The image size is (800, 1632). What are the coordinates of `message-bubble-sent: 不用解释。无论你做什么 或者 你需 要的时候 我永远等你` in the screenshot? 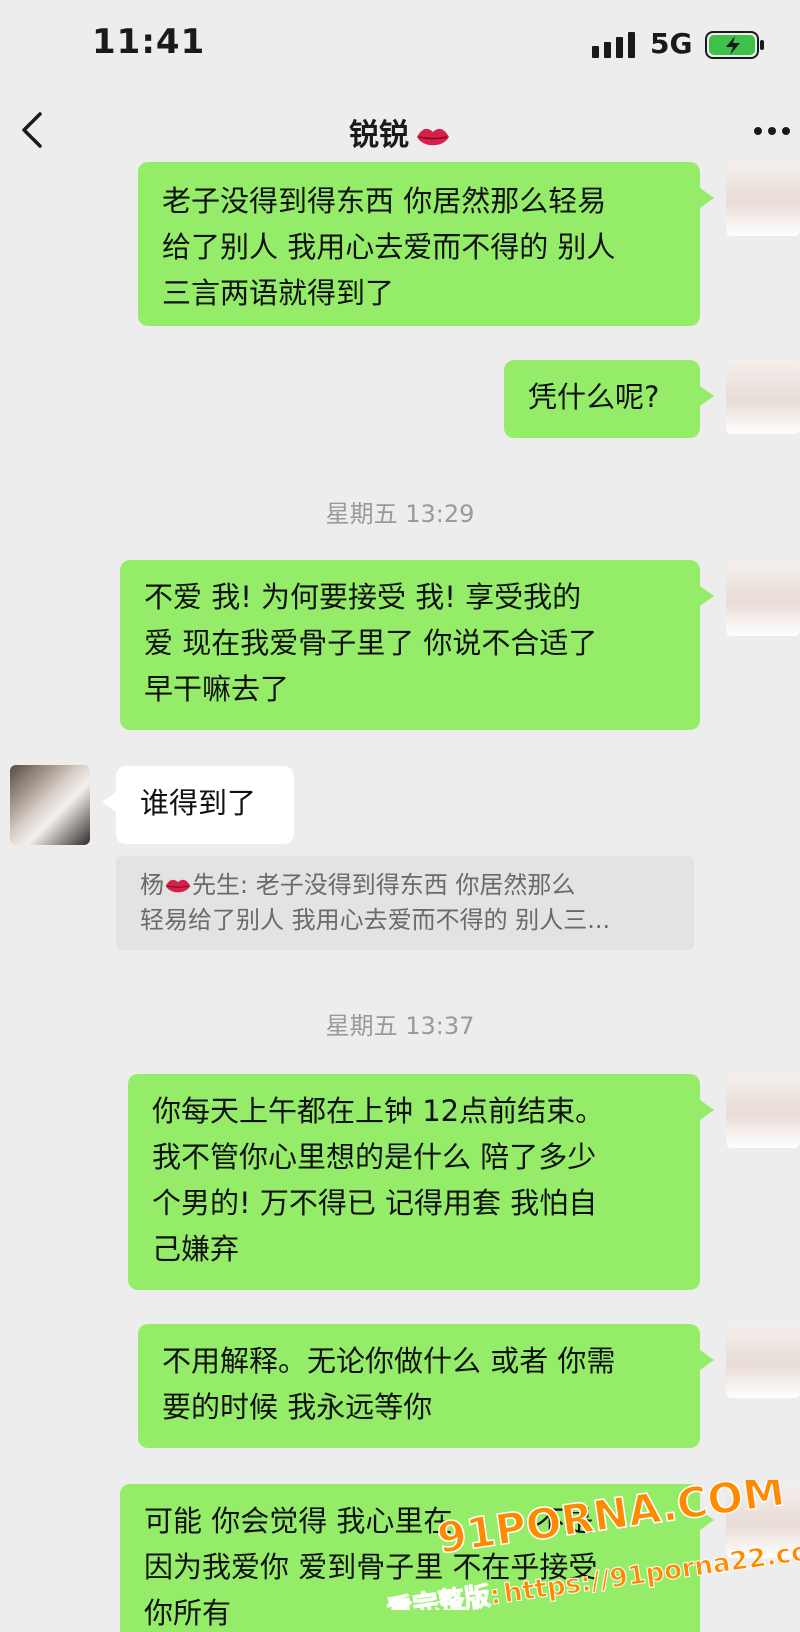 It's located at (426, 1386).